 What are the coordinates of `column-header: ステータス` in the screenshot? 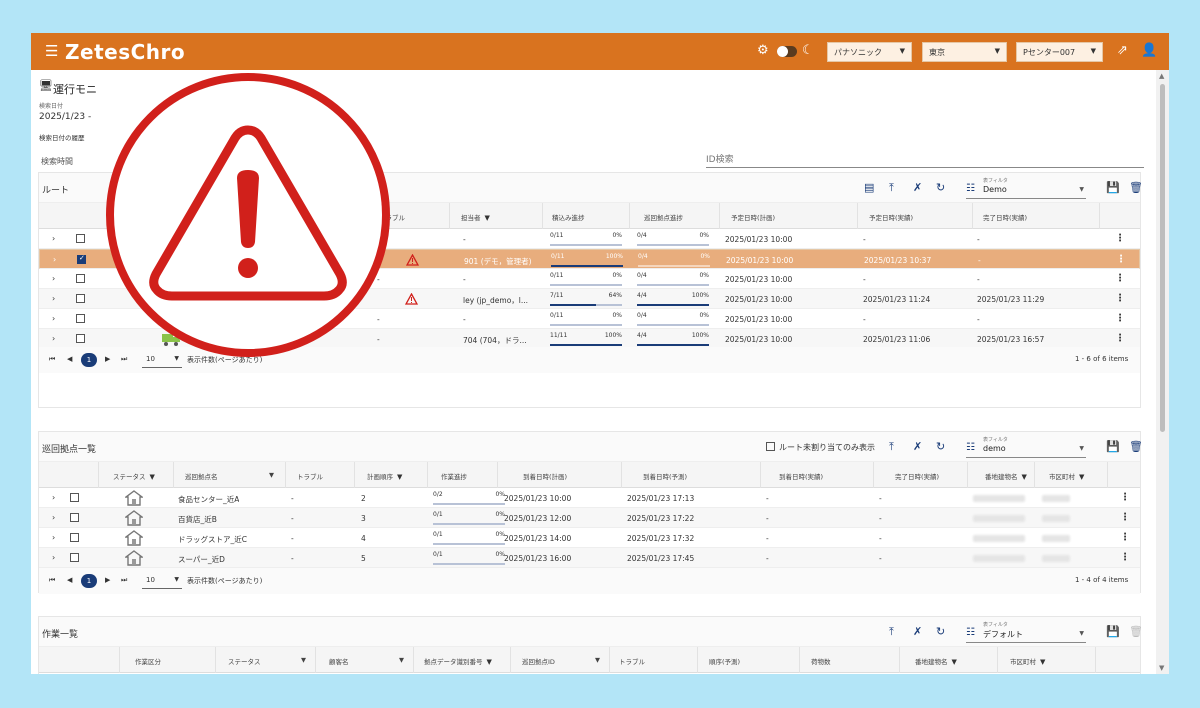 It's located at (244, 661).